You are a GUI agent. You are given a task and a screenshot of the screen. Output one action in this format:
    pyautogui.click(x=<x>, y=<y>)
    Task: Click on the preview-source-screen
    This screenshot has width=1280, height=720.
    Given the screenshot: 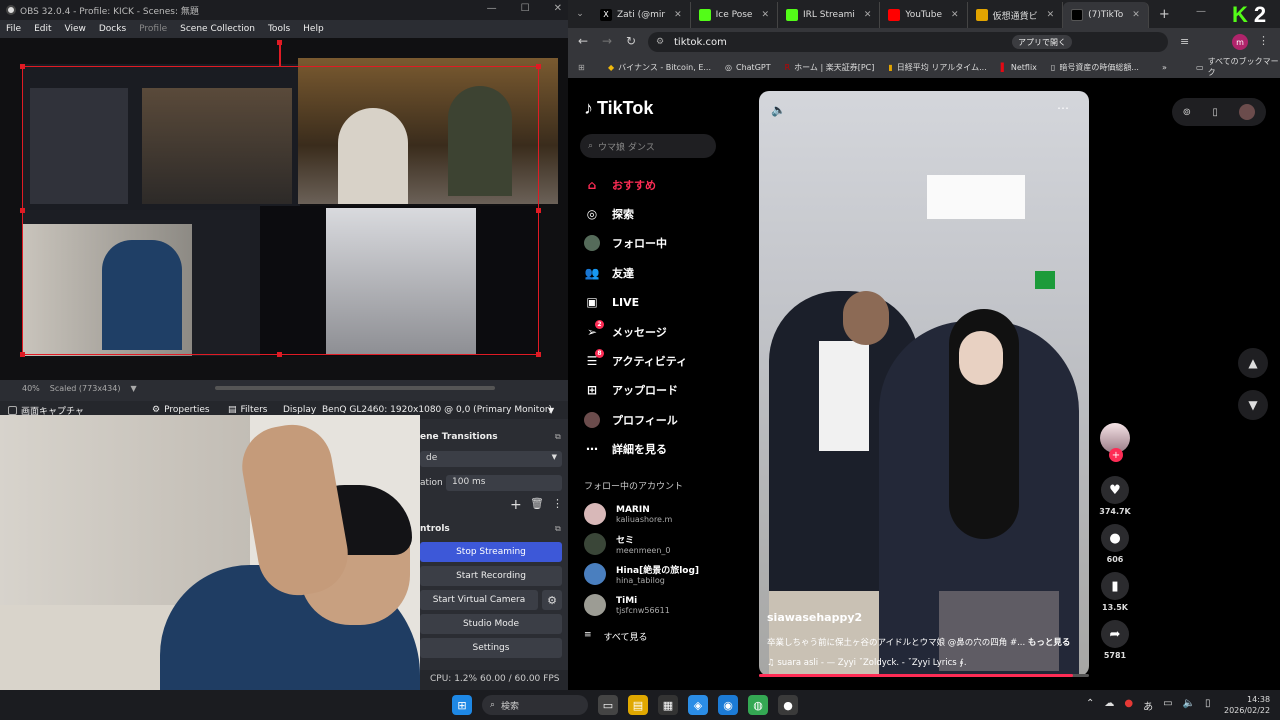 What is the action you would take?
    pyautogui.click(x=161, y=137)
    